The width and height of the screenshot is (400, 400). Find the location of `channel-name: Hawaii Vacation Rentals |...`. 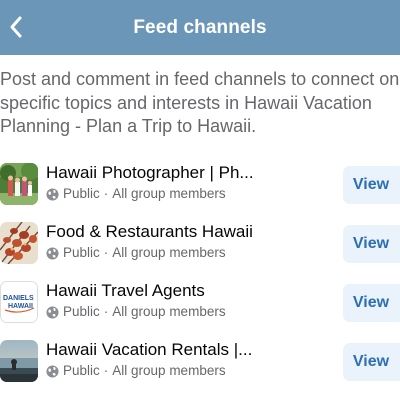

channel-name: Hawaii Vacation Rentals |... is located at coordinates (149, 349).